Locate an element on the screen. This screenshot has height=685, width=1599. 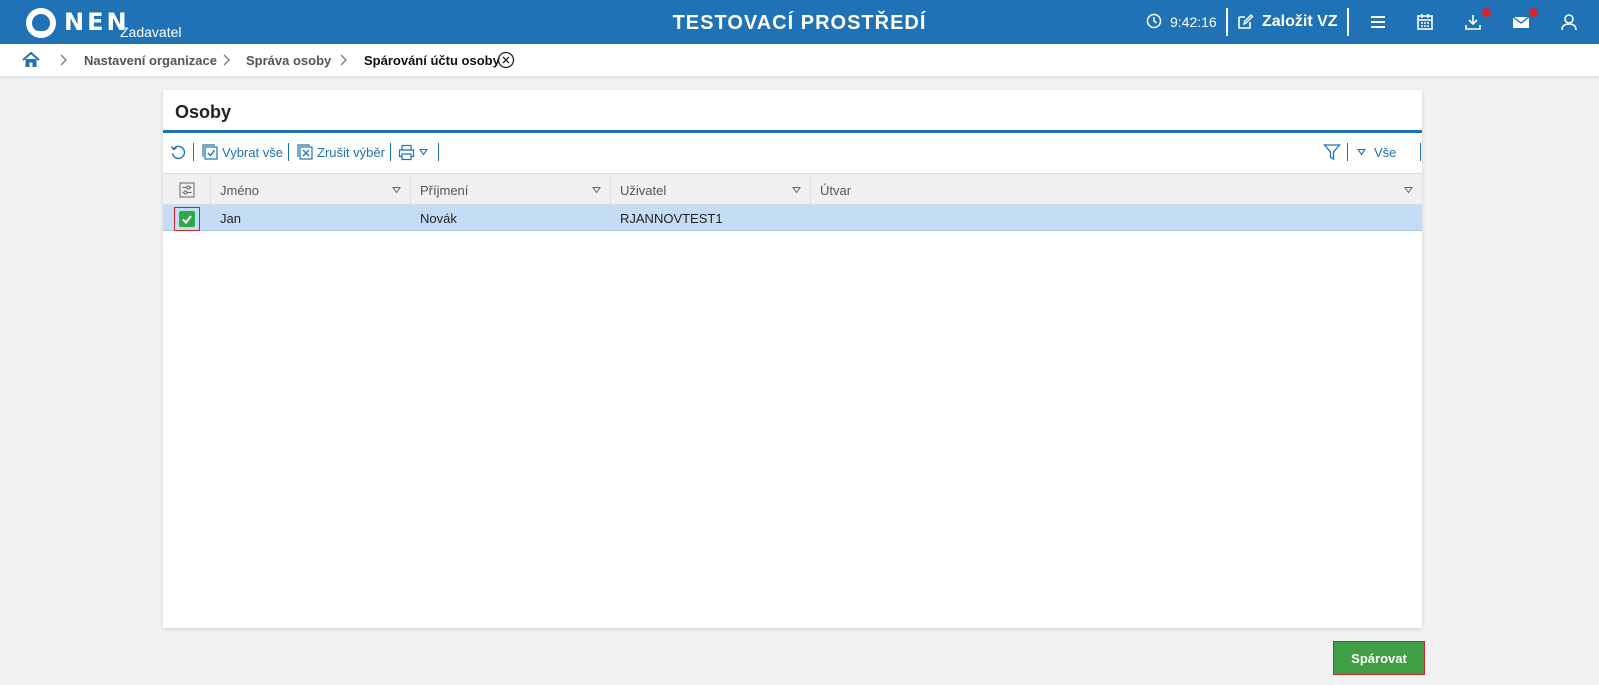
calendar-icon is located at coordinates (1425, 22).